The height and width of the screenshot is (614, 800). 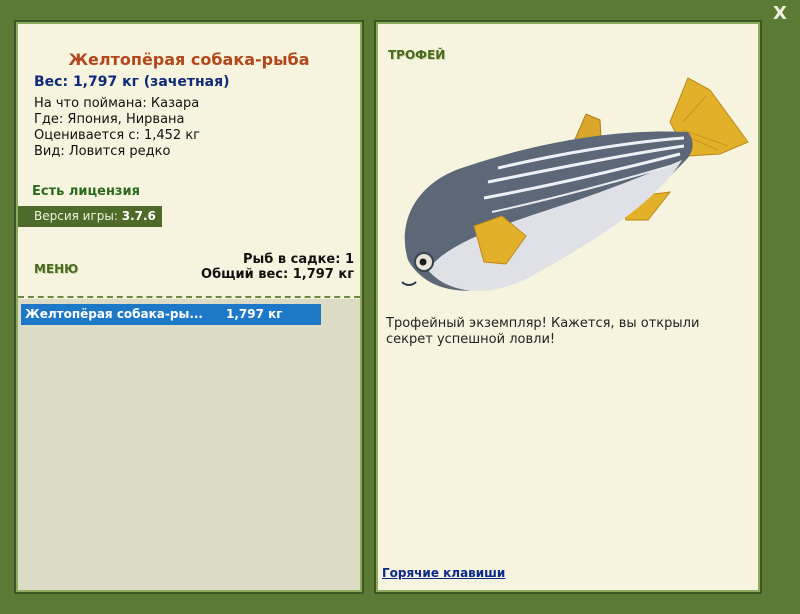 I want to click on list-item-weight: 1,797 кг, so click(x=254, y=314).